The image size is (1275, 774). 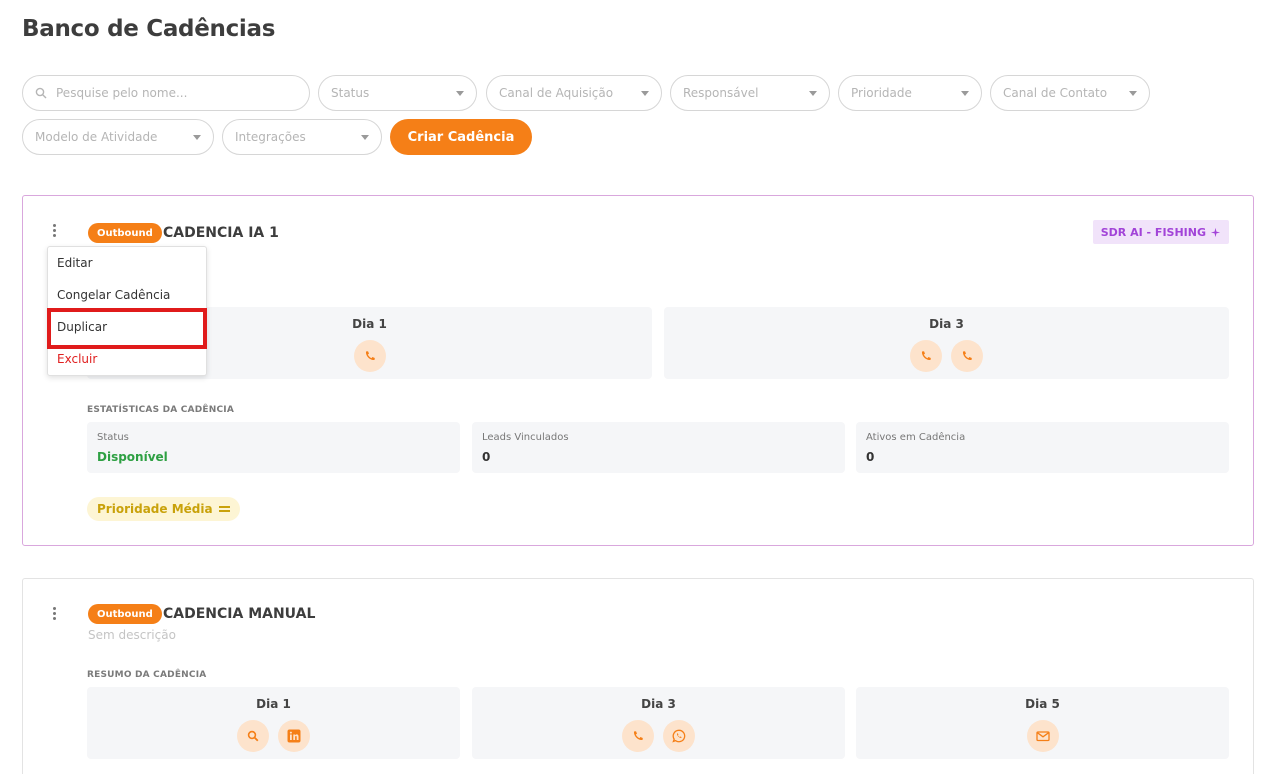 I want to click on day-label: Dia 1, so click(x=273, y=704).